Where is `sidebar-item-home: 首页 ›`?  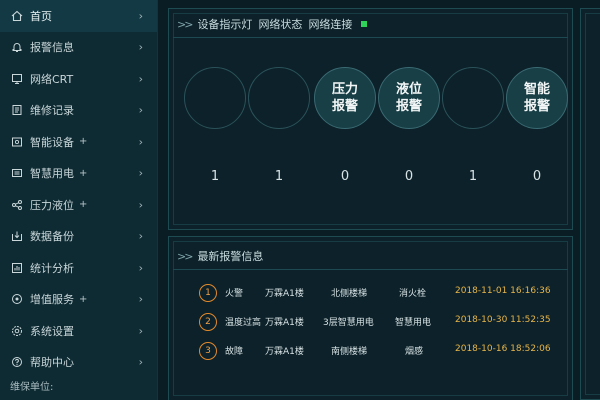
sidebar-item-home: 首页 › is located at coordinates (78, 16).